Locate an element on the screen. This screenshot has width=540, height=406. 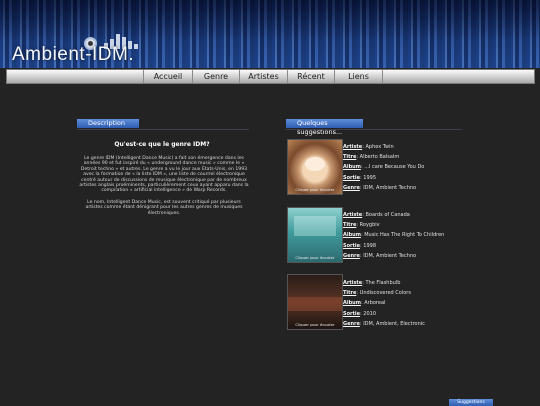
album-cover-the-flashbulb: Cliquer pour écouter is located at coordinates (315, 302).